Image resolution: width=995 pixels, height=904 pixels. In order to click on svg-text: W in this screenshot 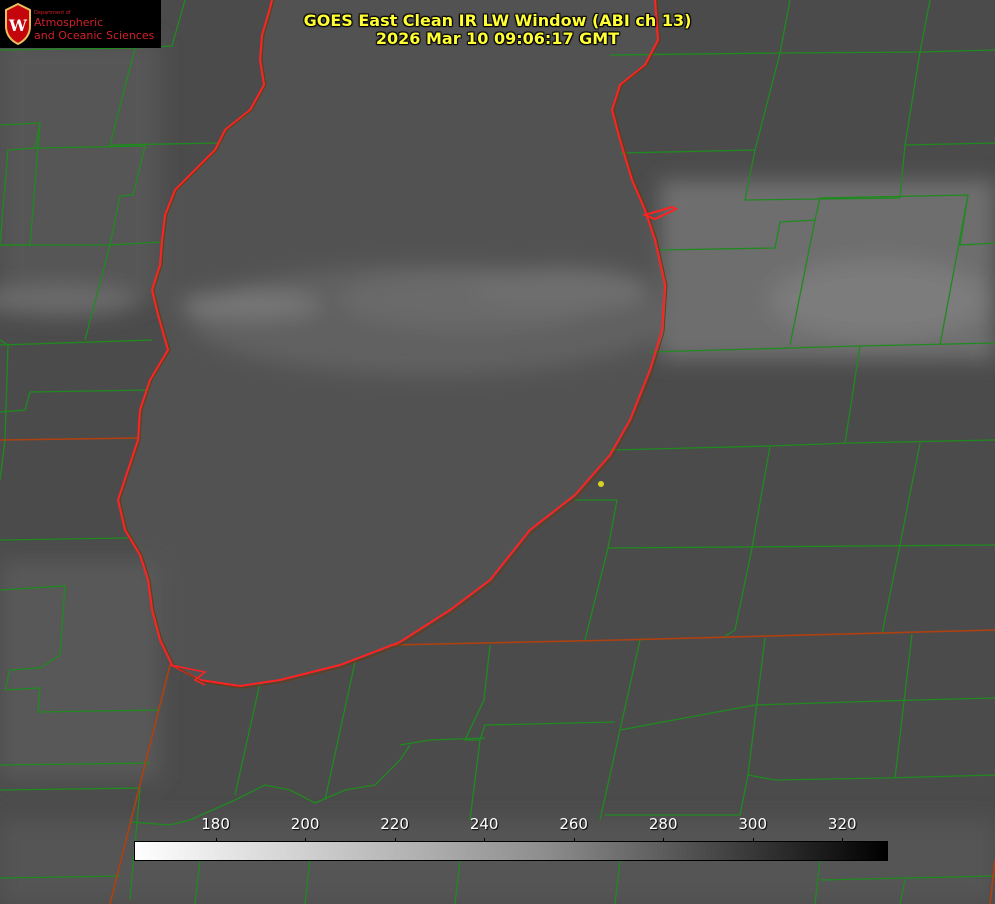, I will do `click(18, 25)`.